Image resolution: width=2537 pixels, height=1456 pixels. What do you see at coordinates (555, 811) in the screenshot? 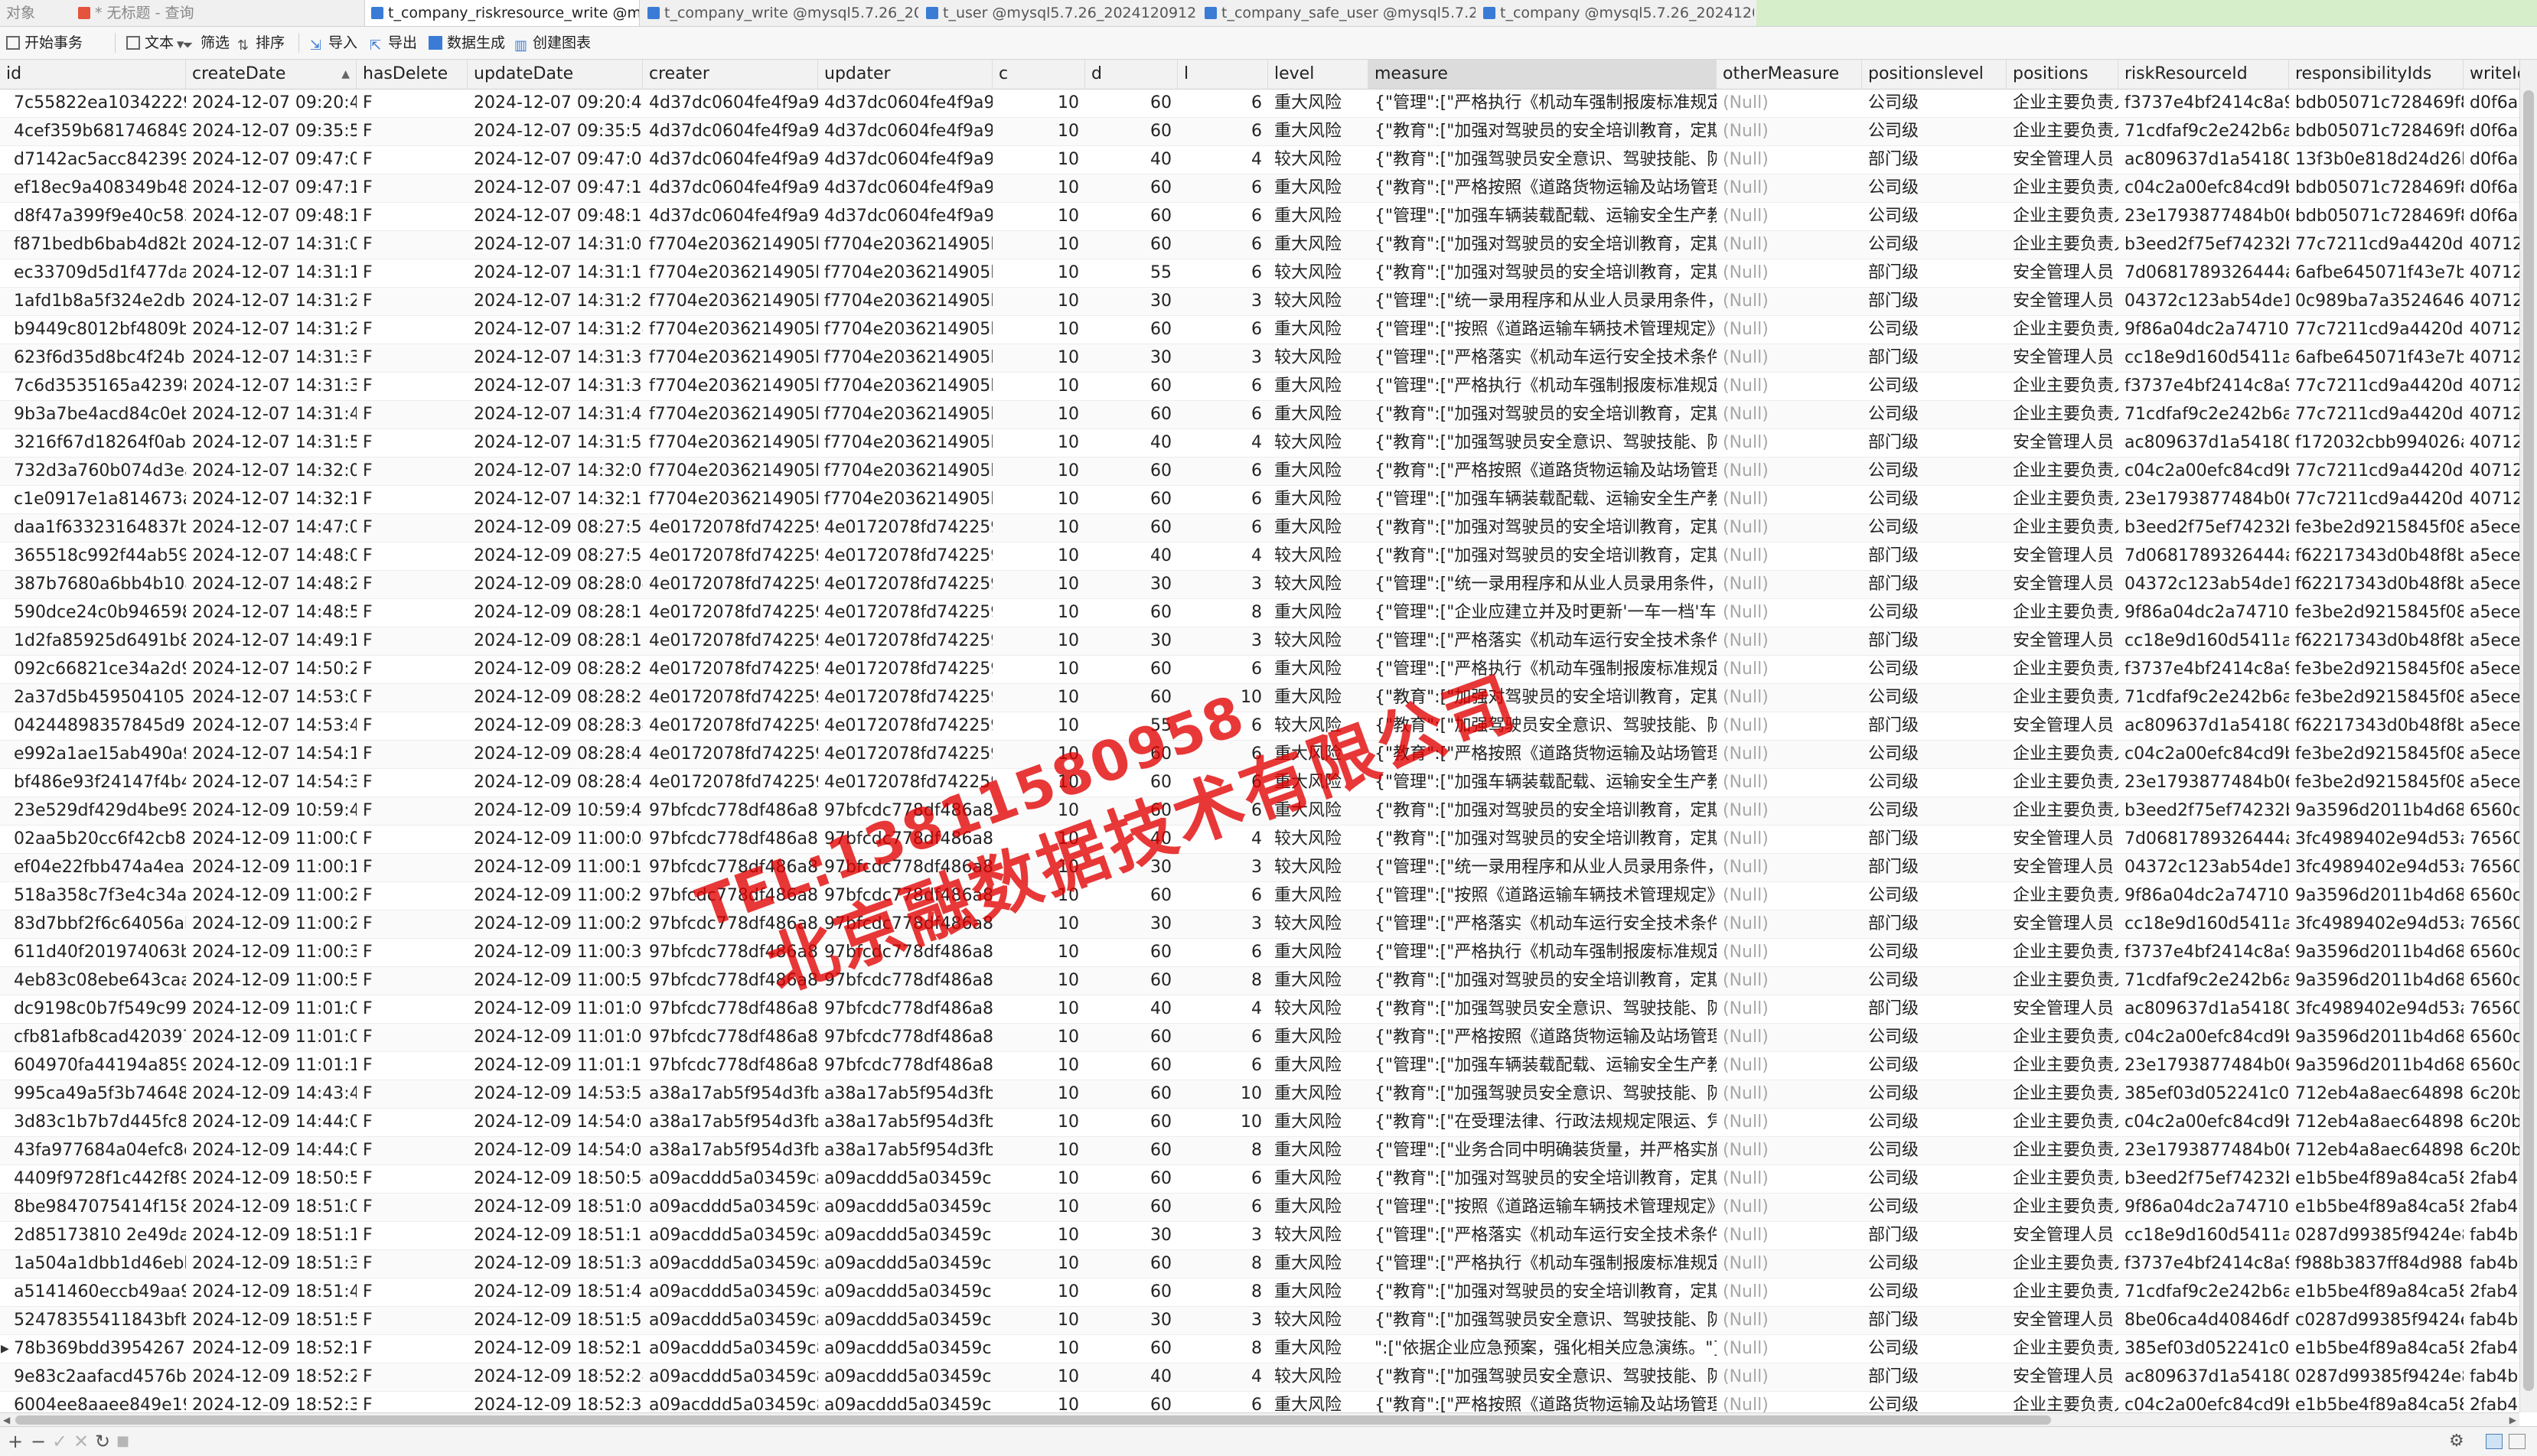
I see `cell-update-date: 2024-12-09 10:59:46` at bounding box center [555, 811].